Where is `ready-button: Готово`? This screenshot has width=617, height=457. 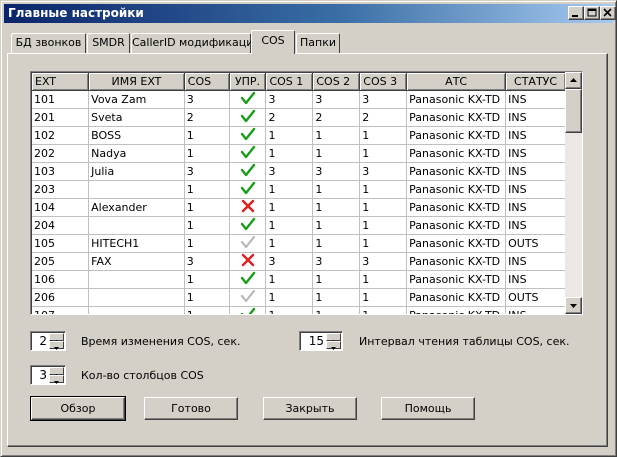
ready-button: Готово is located at coordinates (191, 408).